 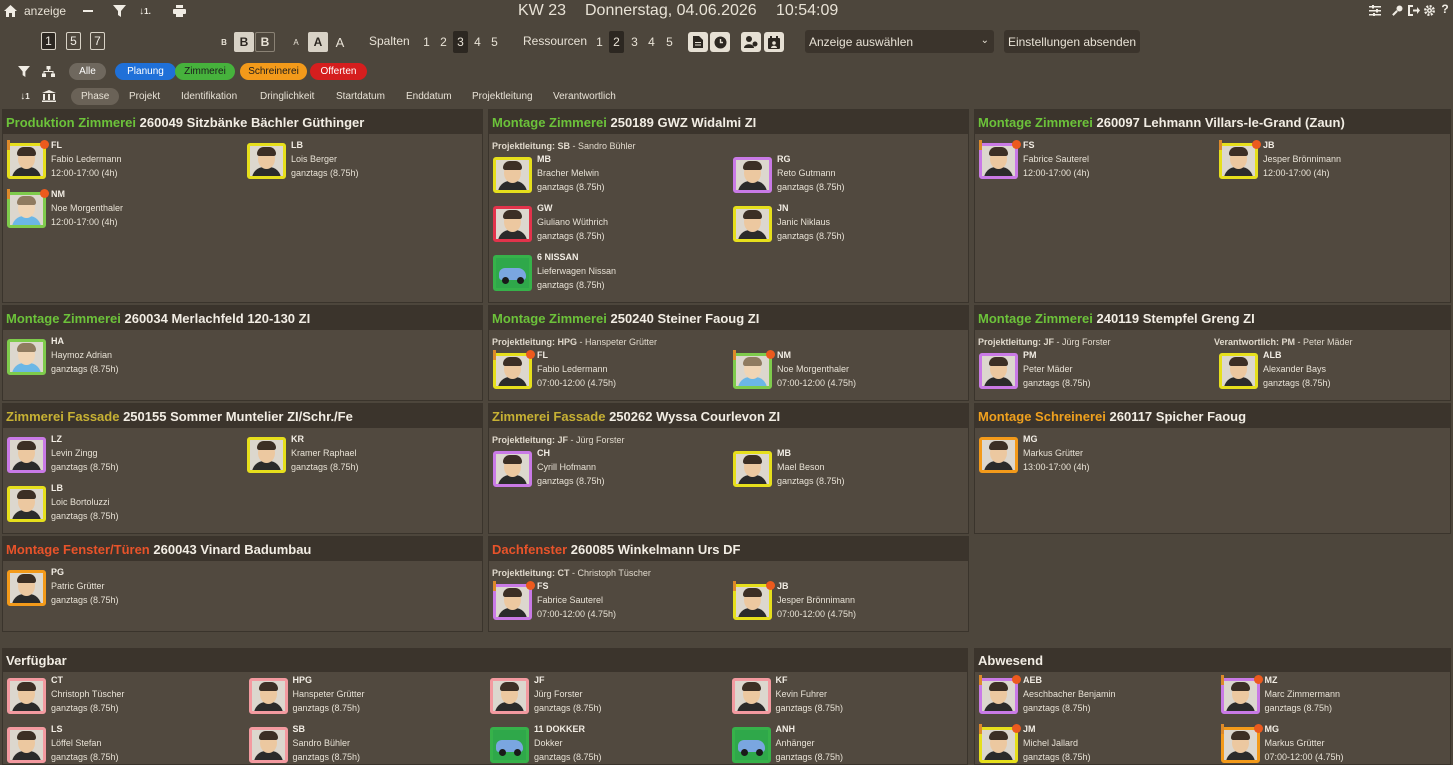 I want to click on sort-tab-3: Dringlichkeit, so click(x=287, y=96).